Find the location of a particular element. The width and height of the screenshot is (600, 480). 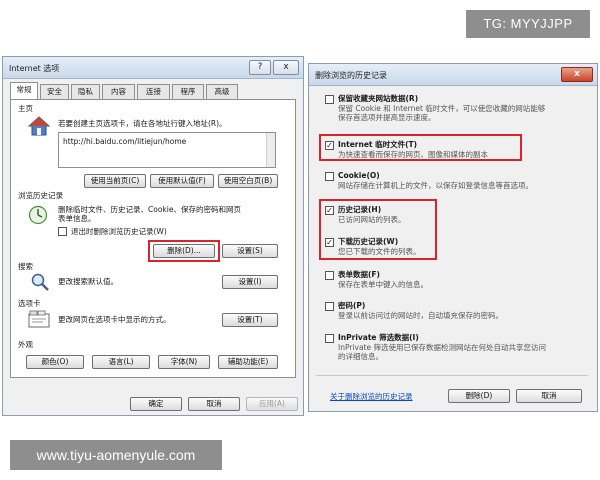

inprivate-checkbox is located at coordinates (329, 338).